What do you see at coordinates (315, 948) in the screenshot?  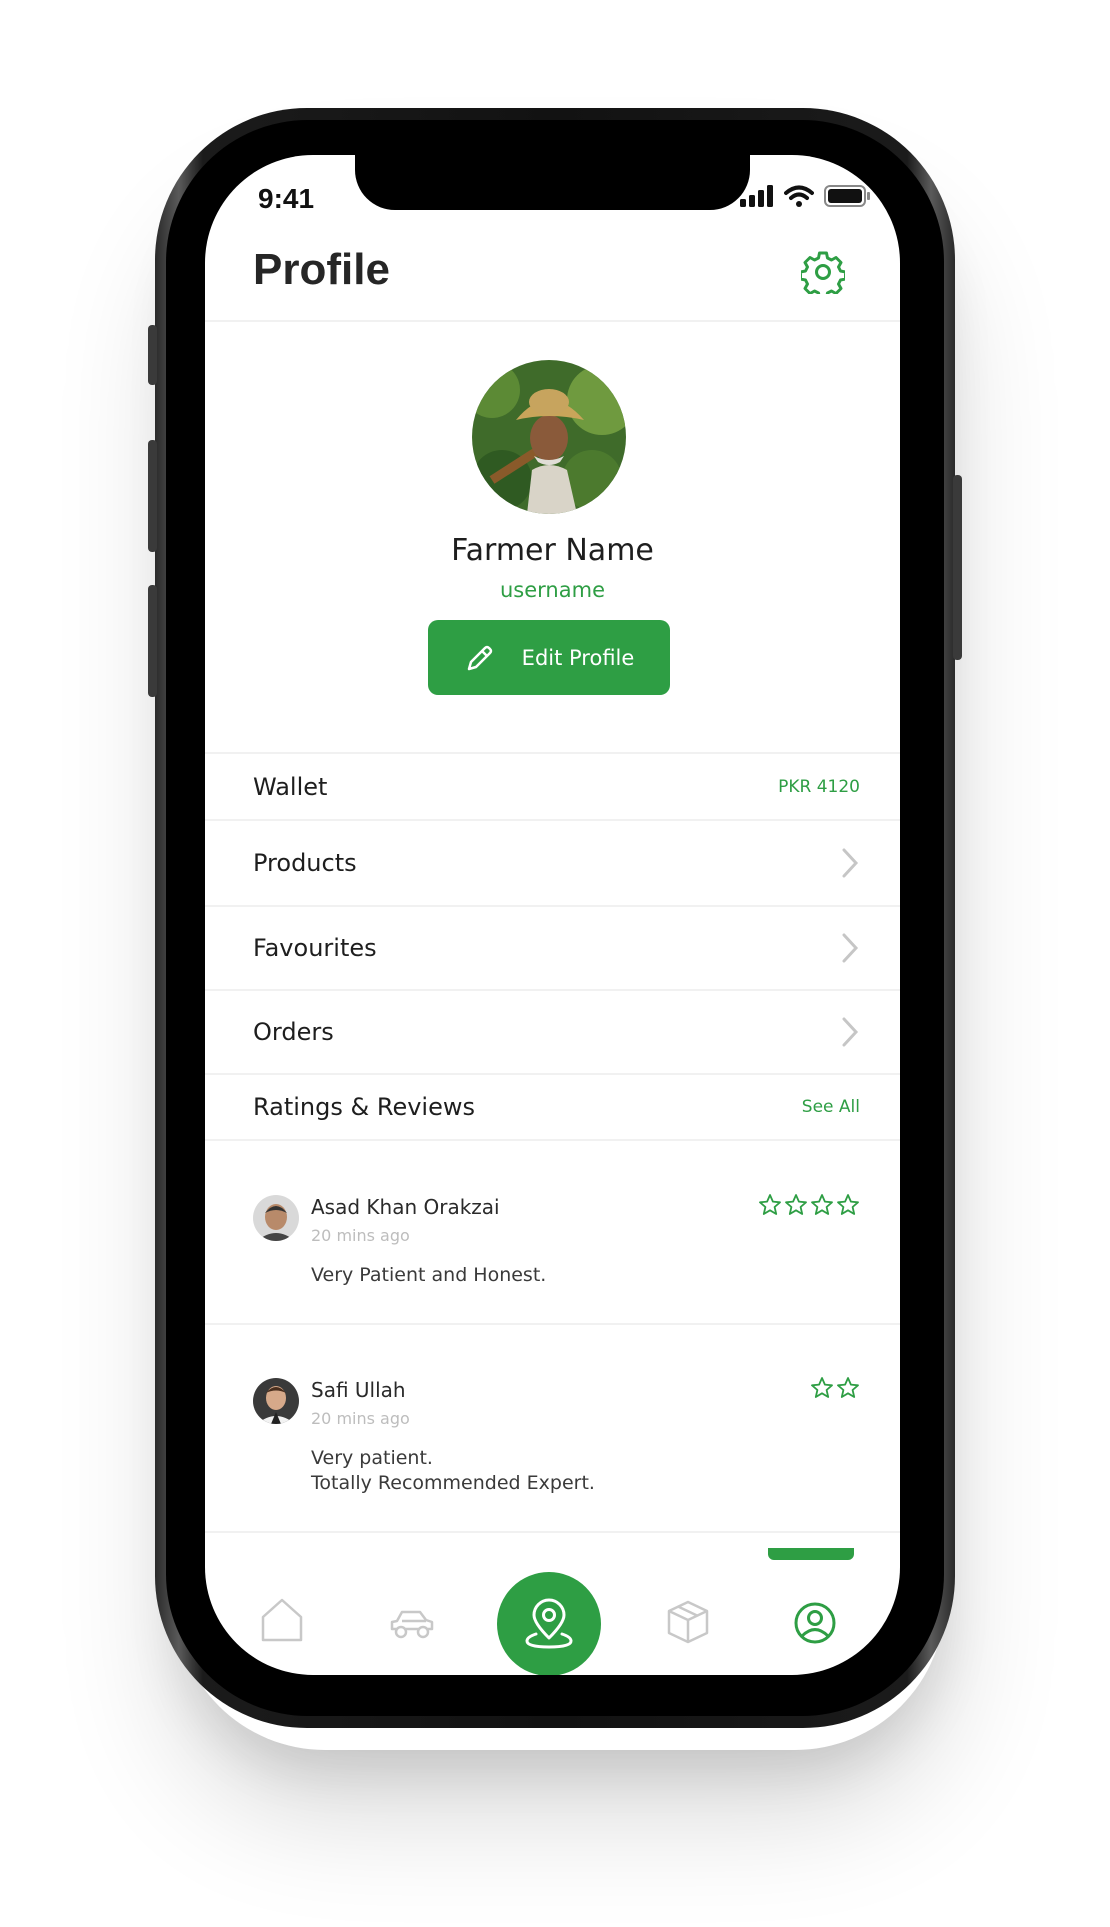 I see `menu-item-label: Favourites` at bounding box center [315, 948].